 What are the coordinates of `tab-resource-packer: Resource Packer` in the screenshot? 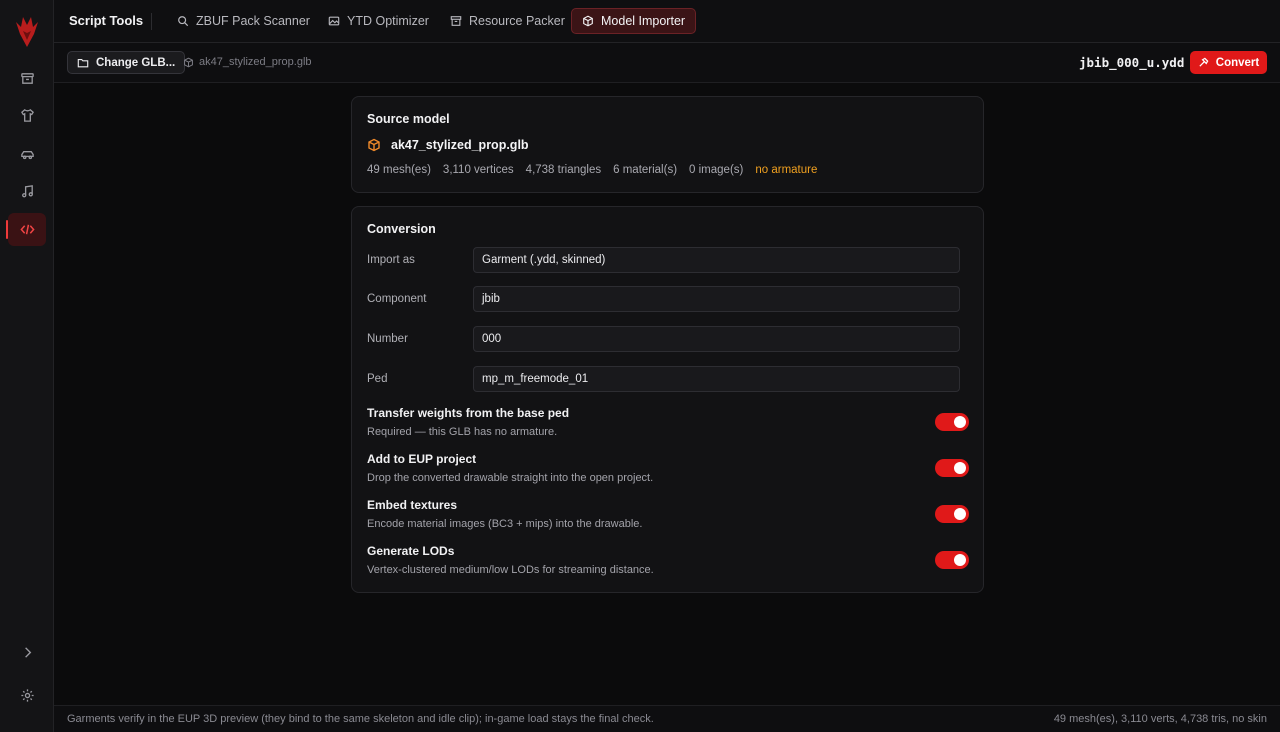 It's located at (507, 21).